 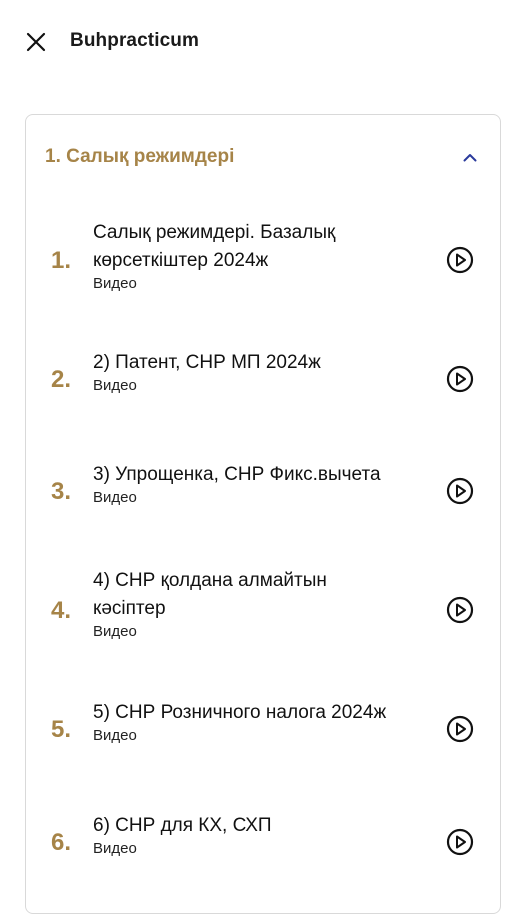 I want to click on lesson-number: 1., so click(x=61, y=260).